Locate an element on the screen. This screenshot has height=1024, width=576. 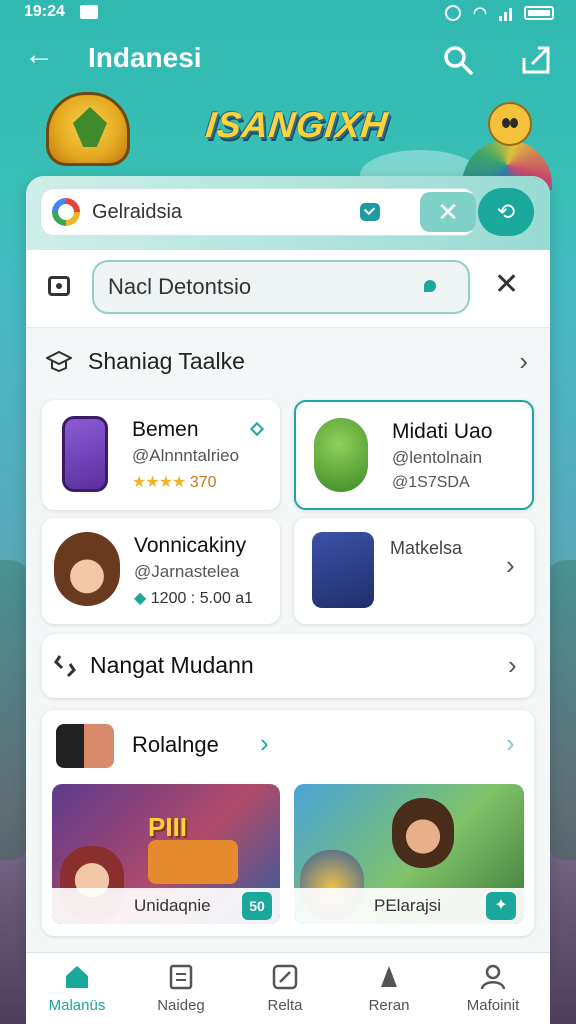
alarm-icon is located at coordinates (453, 13).